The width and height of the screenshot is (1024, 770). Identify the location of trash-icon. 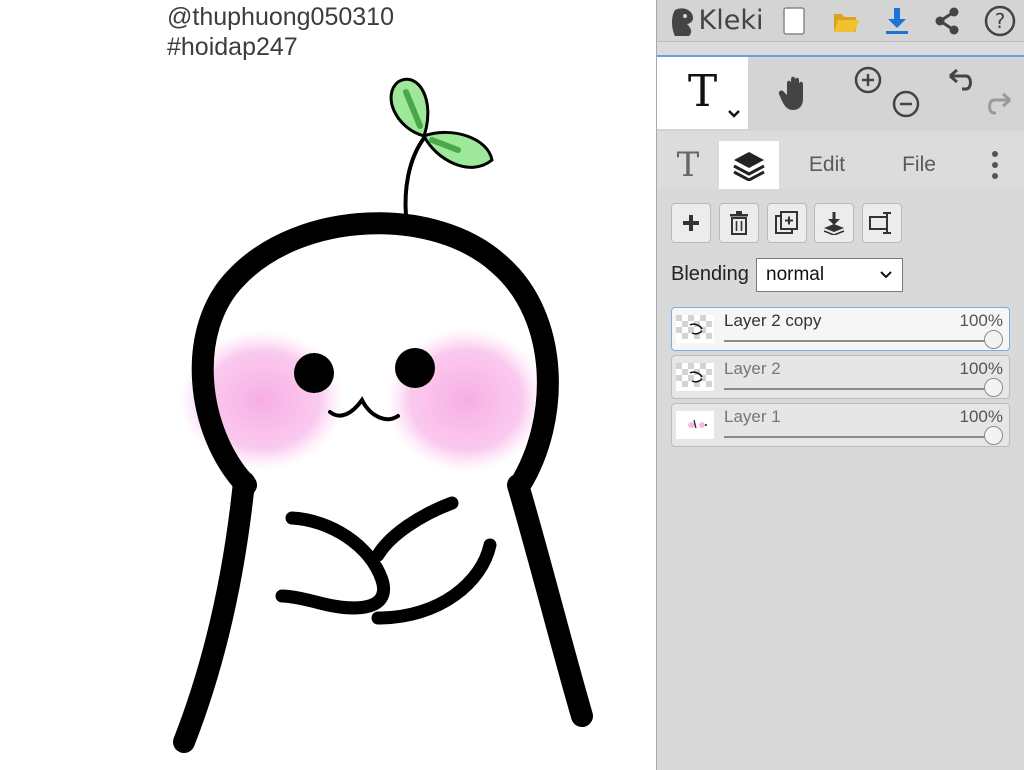
(739, 223).